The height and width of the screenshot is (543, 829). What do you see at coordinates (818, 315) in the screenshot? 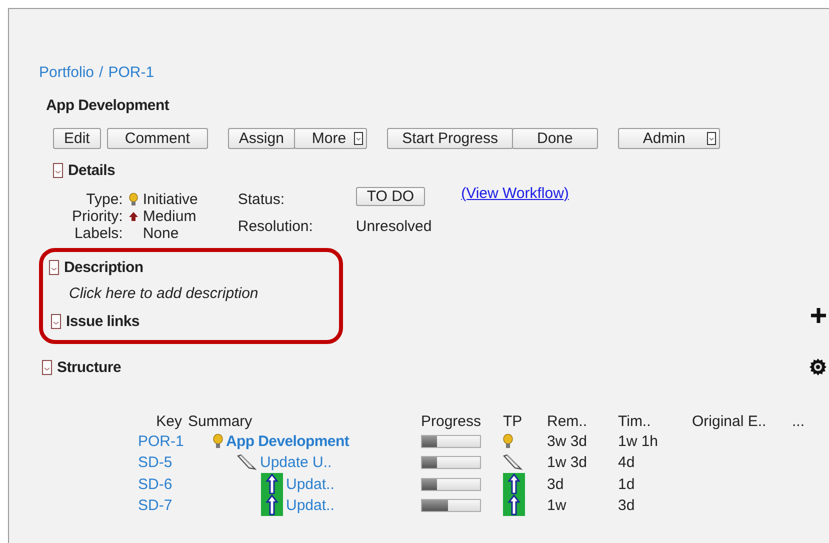
I see `add-icon` at bounding box center [818, 315].